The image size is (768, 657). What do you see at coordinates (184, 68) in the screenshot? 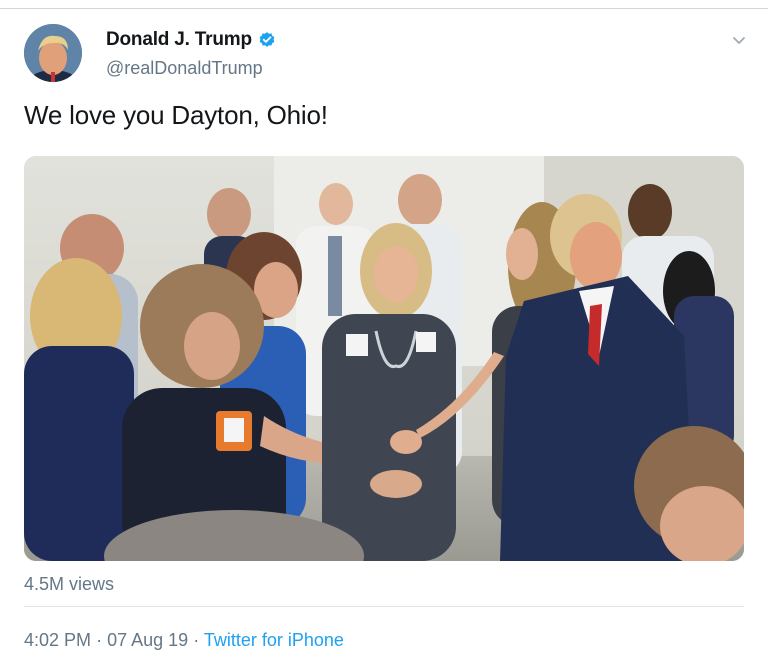
I see `user-handle: @realDonaldTrump` at bounding box center [184, 68].